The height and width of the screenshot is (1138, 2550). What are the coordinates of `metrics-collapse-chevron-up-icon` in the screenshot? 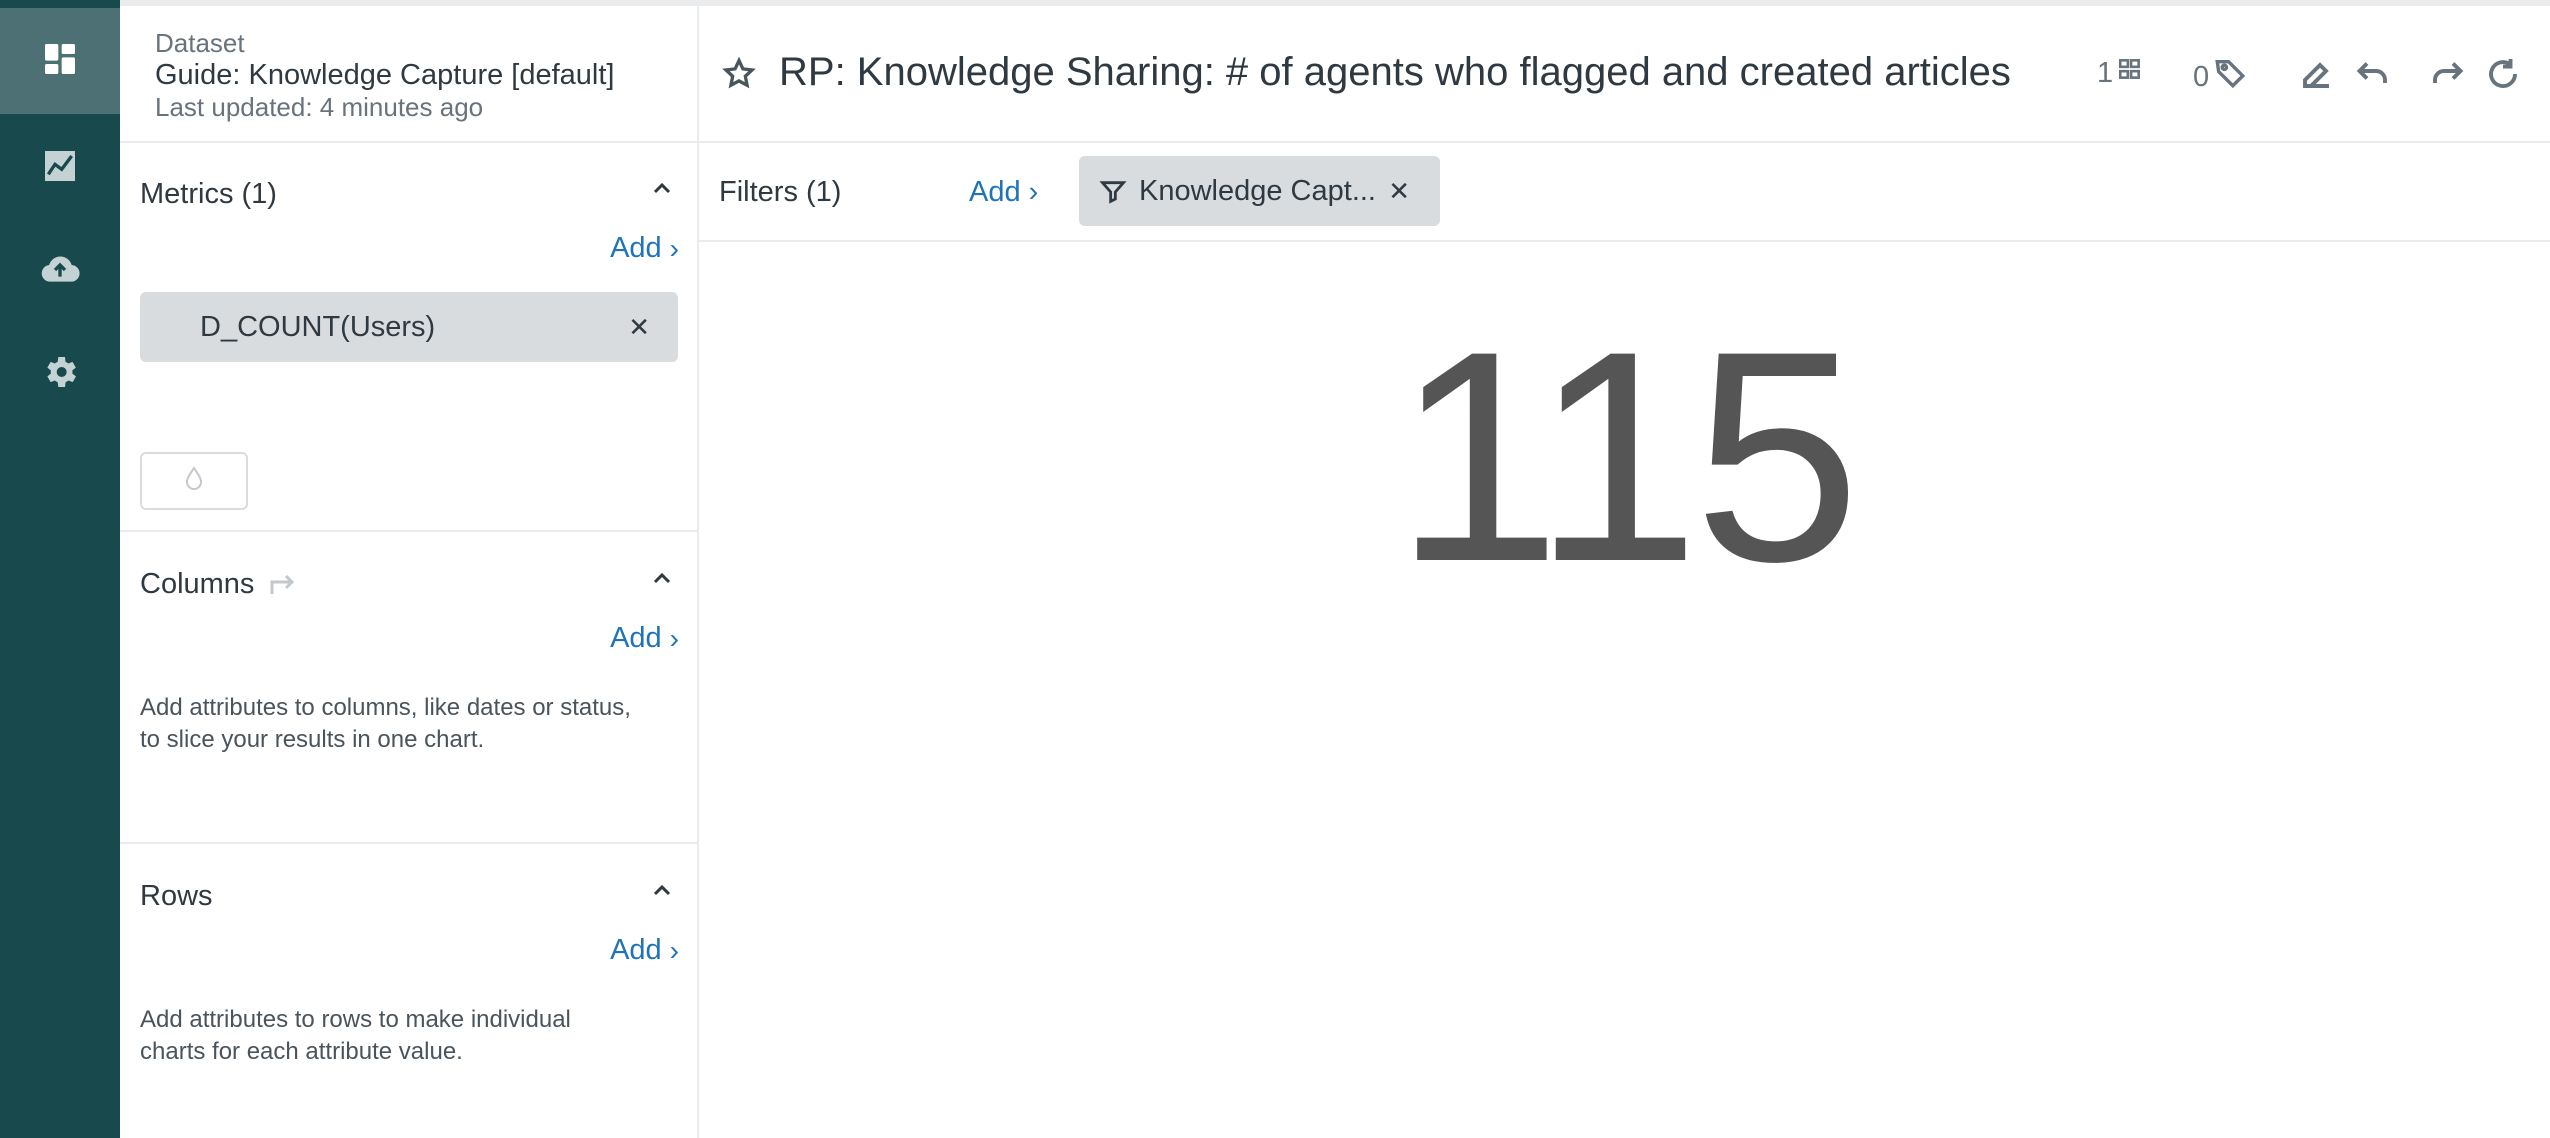 It's located at (662, 189).